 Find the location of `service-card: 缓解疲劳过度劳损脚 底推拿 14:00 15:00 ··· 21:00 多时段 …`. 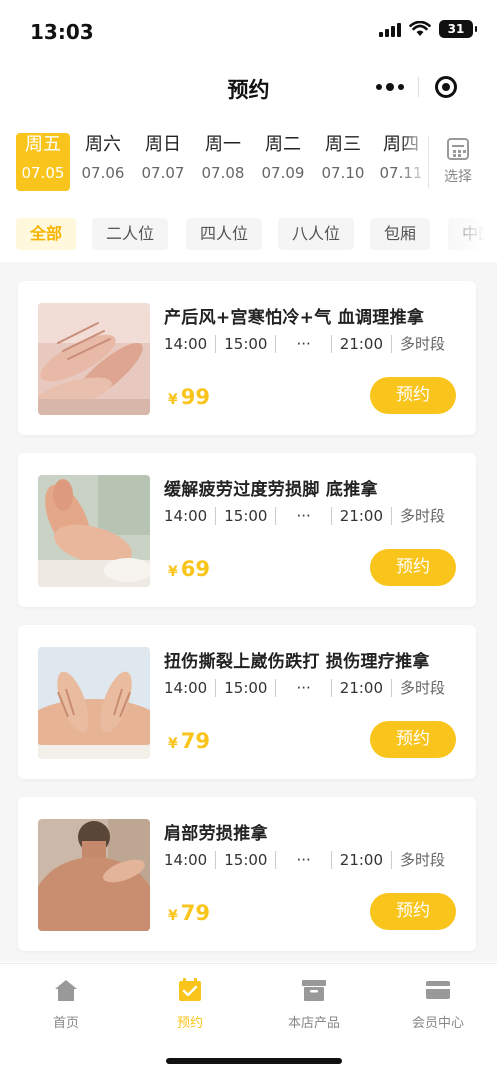

service-card: 缓解疲劳过度劳损脚 底推拿 14:00 15:00 ··· 21:00 多时段 … is located at coordinates (247, 530).